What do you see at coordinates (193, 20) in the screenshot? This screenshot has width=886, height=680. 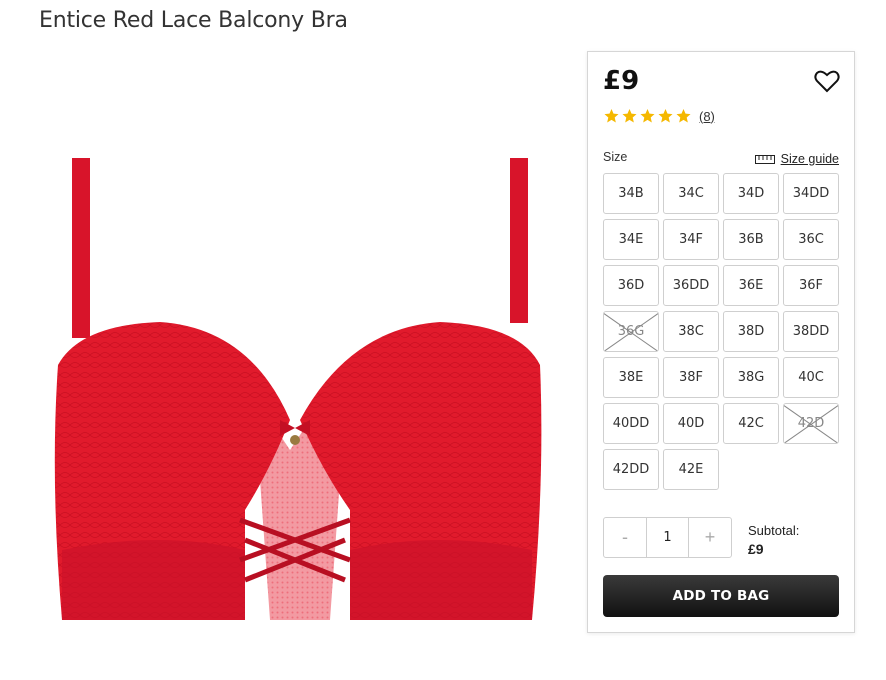 I see `product-title: Entice Red Lace Balcony Bra` at bounding box center [193, 20].